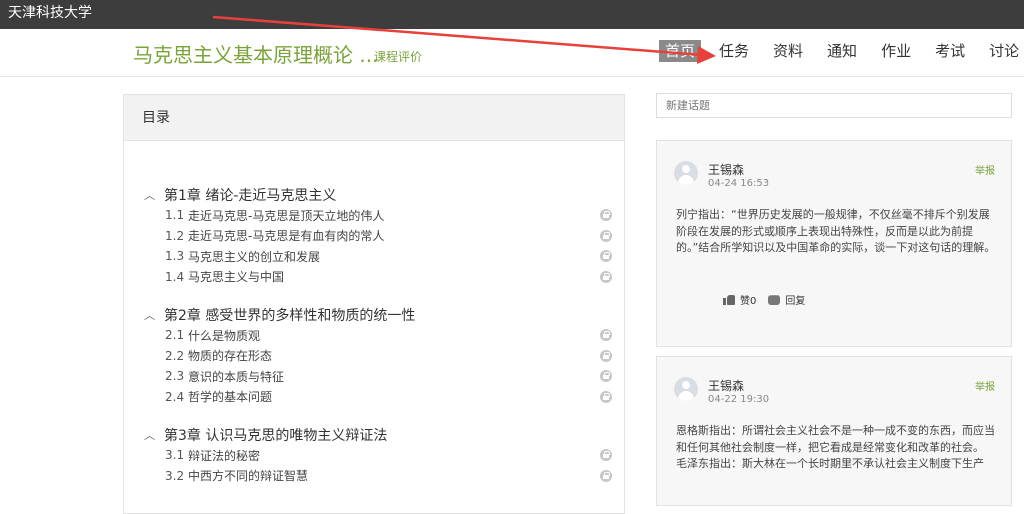 The image size is (1024, 514). I want to click on chapter-header: ︿ 第1章 绪论-走近马克思主义, so click(374, 195).